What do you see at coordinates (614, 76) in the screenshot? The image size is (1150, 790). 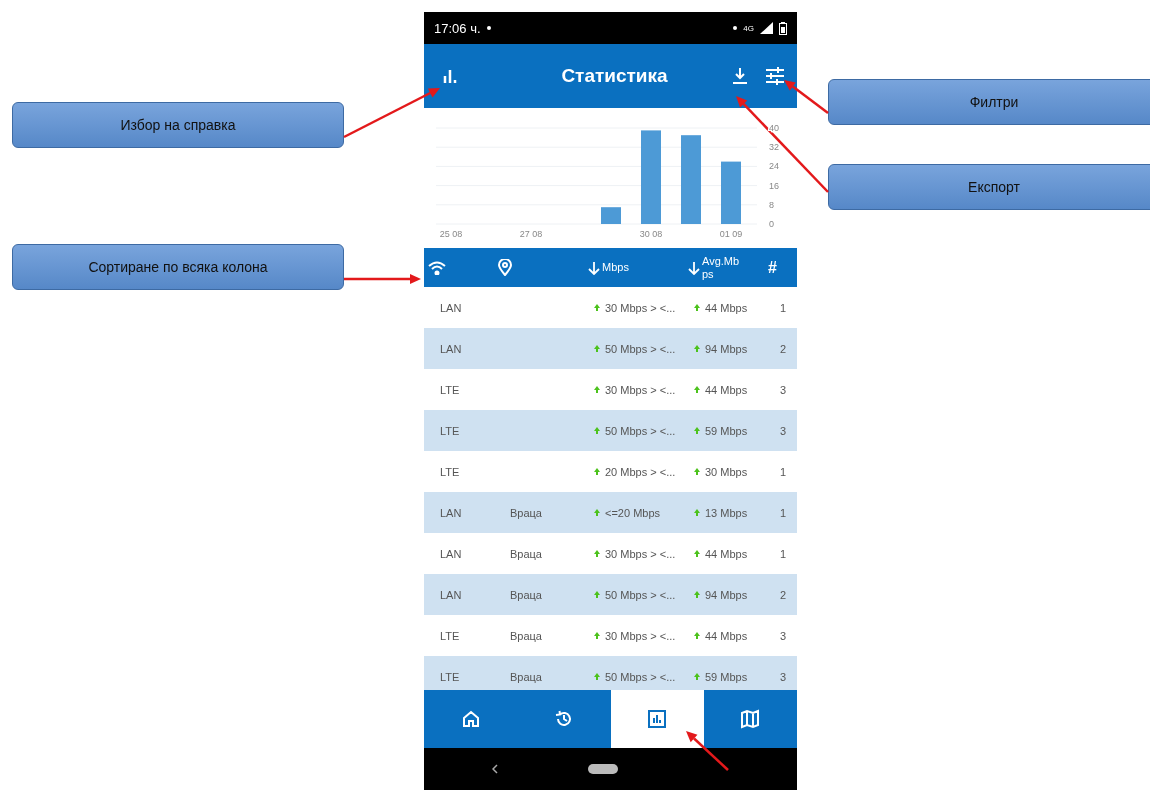 I see `screen-title: Статистика` at bounding box center [614, 76].